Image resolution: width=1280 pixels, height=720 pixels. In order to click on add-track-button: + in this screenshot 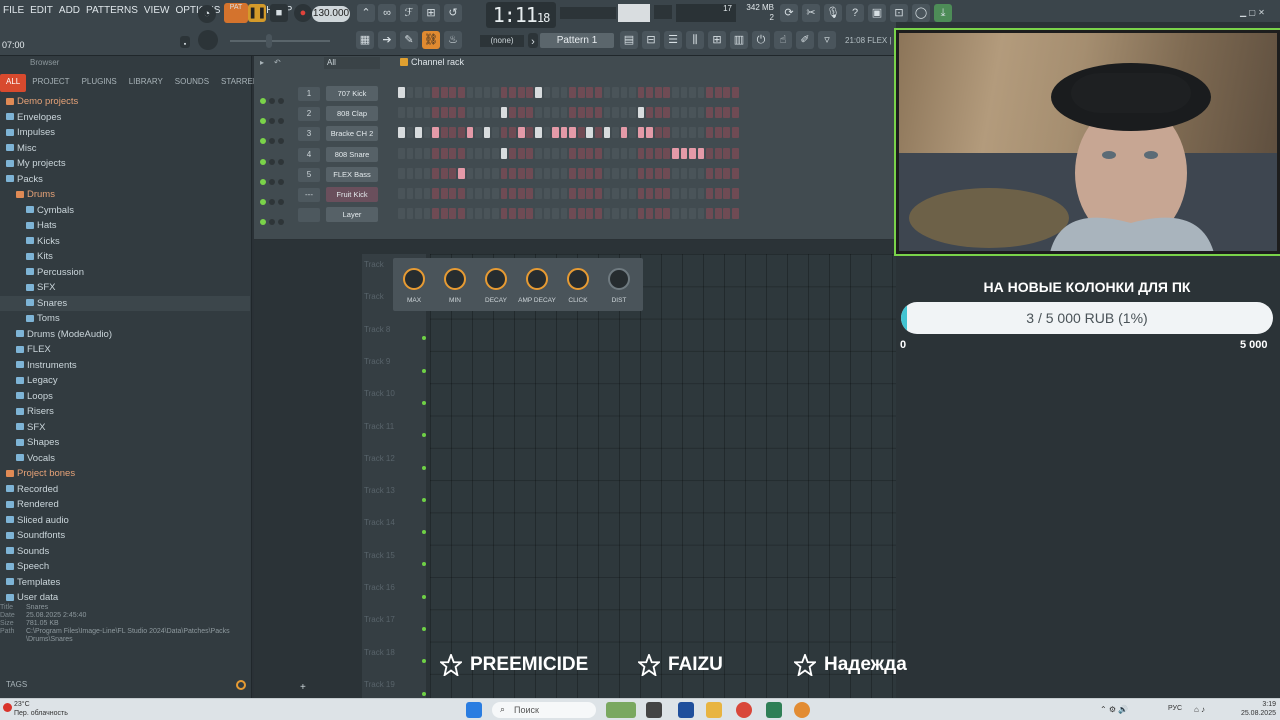, I will do `click(303, 687)`.